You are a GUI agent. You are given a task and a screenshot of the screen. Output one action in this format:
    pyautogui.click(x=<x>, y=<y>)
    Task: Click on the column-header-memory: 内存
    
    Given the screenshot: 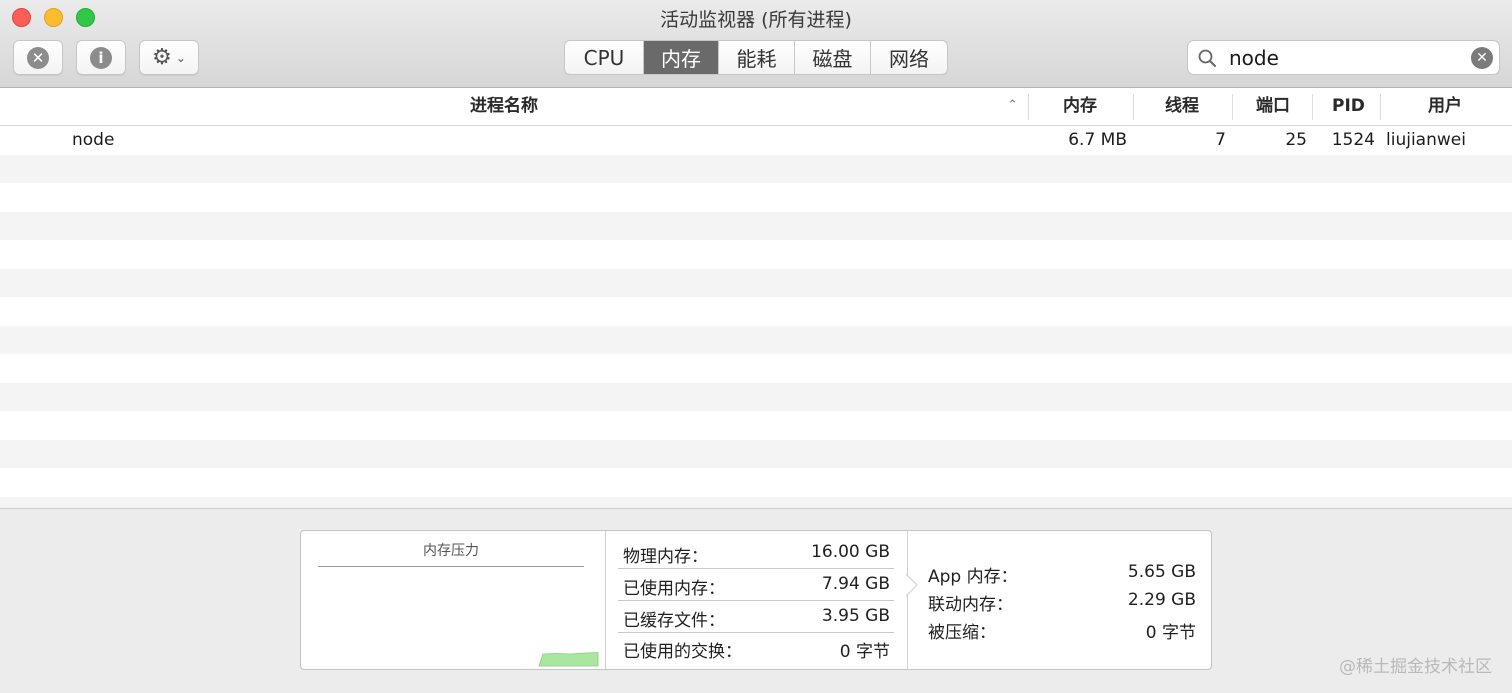 What is the action you would take?
    pyautogui.click(x=1080, y=107)
    